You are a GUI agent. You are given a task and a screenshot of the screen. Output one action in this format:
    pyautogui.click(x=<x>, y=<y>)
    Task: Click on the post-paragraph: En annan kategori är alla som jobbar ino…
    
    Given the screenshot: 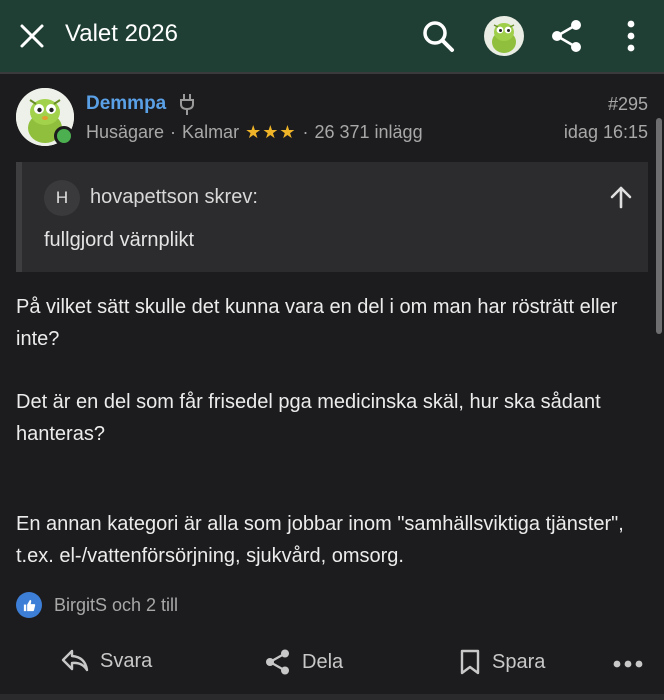 What is the action you would take?
    pyautogui.click(x=320, y=540)
    